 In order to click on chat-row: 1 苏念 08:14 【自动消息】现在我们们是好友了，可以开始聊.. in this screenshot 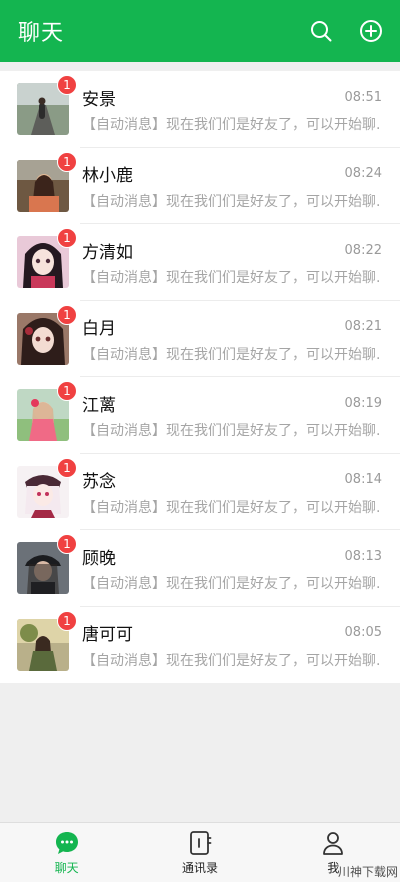, I will do `click(200, 492)`.